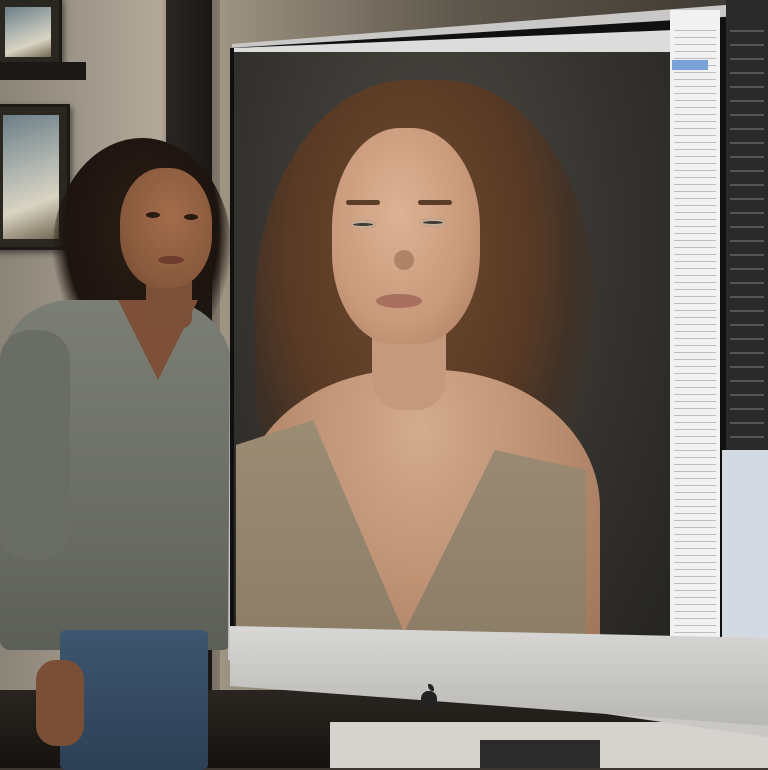 The height and width of the screenshot is (770, 768). Describe the element at coordinates (35, 445) in the screenshot. I see `person-arm` at that location.